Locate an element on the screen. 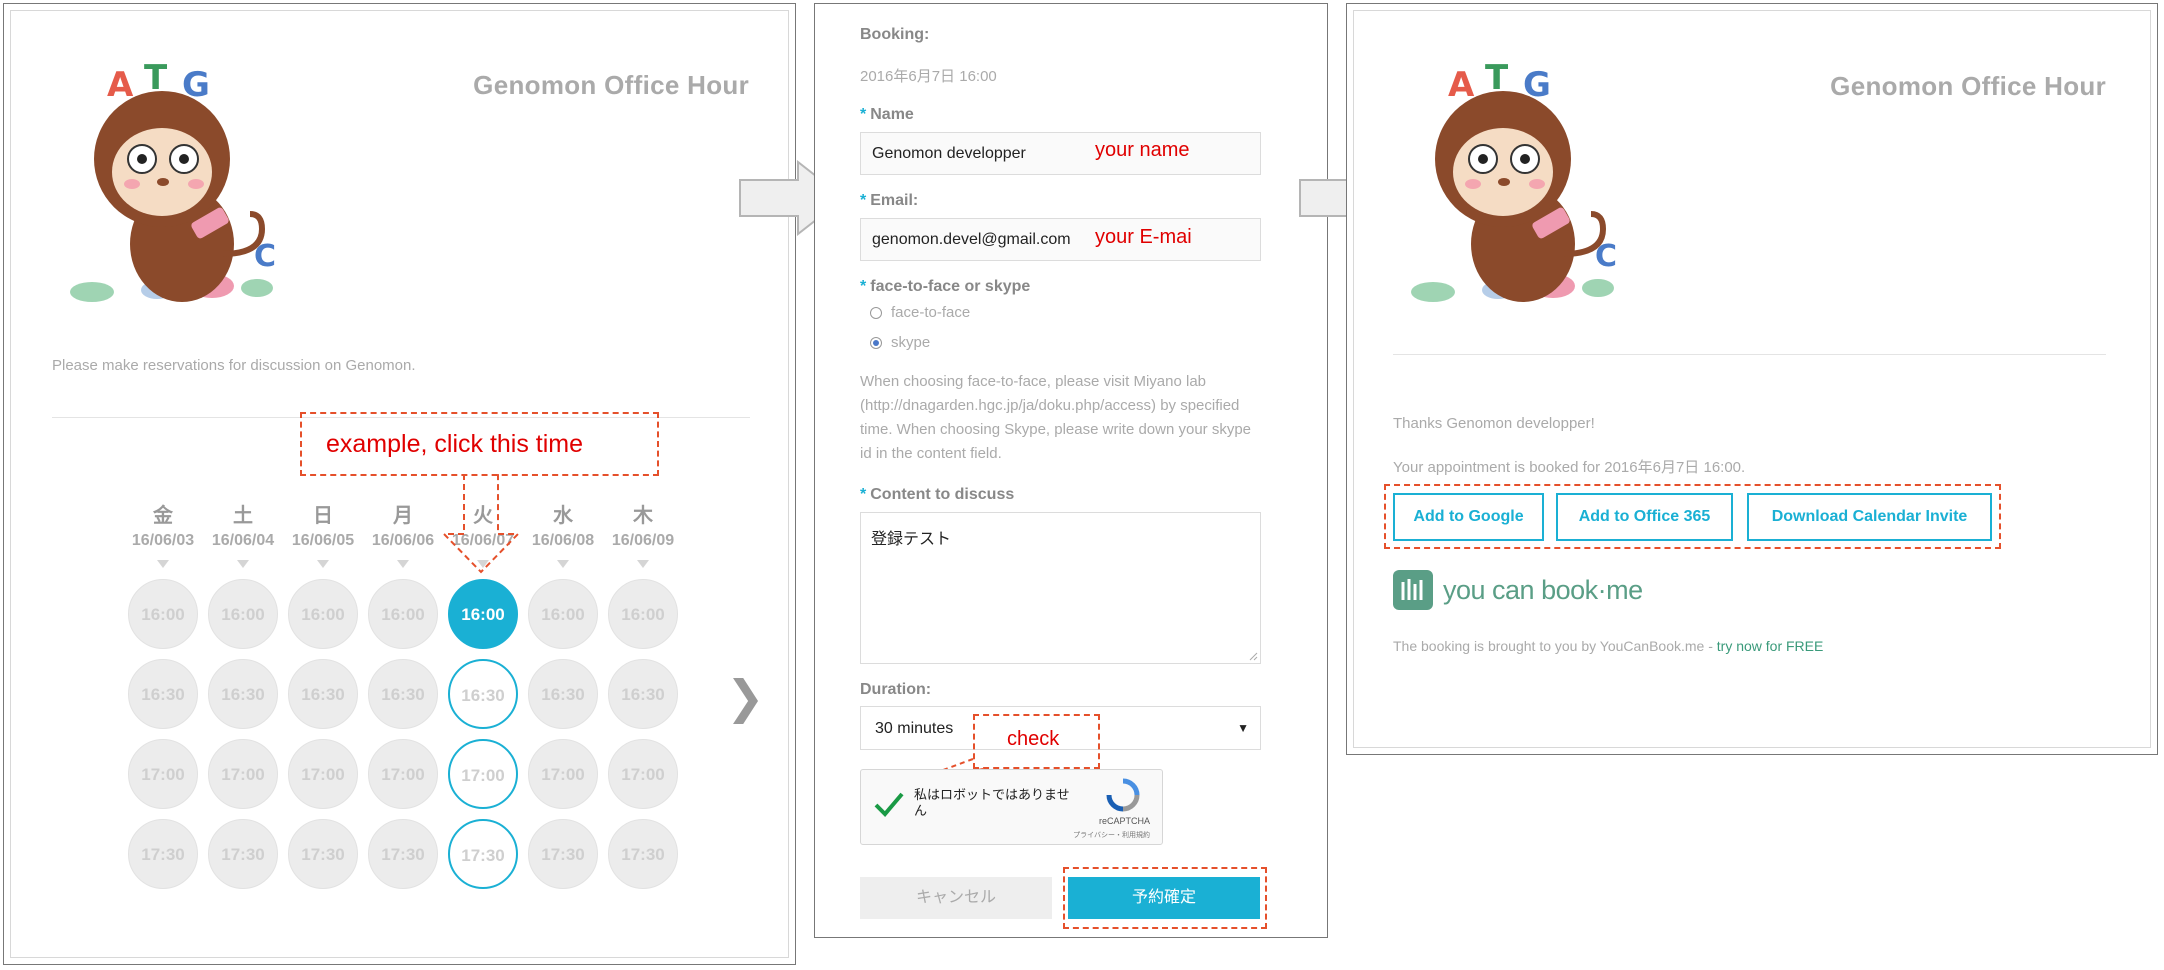 The height and width of the screenshot is (970, 2164). booking-datetime: 2016年6月7日 16:00 is located at coordinates (928, 76).